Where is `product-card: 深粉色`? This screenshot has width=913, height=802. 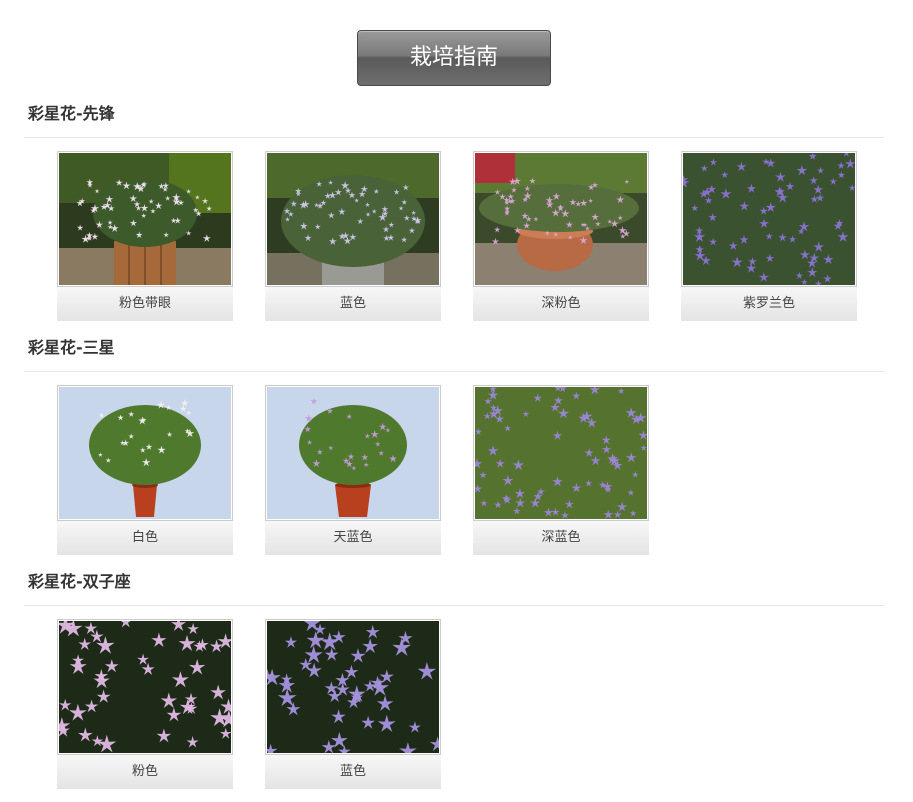
product-card: 深粉色 is located at coordinates (561, 236).